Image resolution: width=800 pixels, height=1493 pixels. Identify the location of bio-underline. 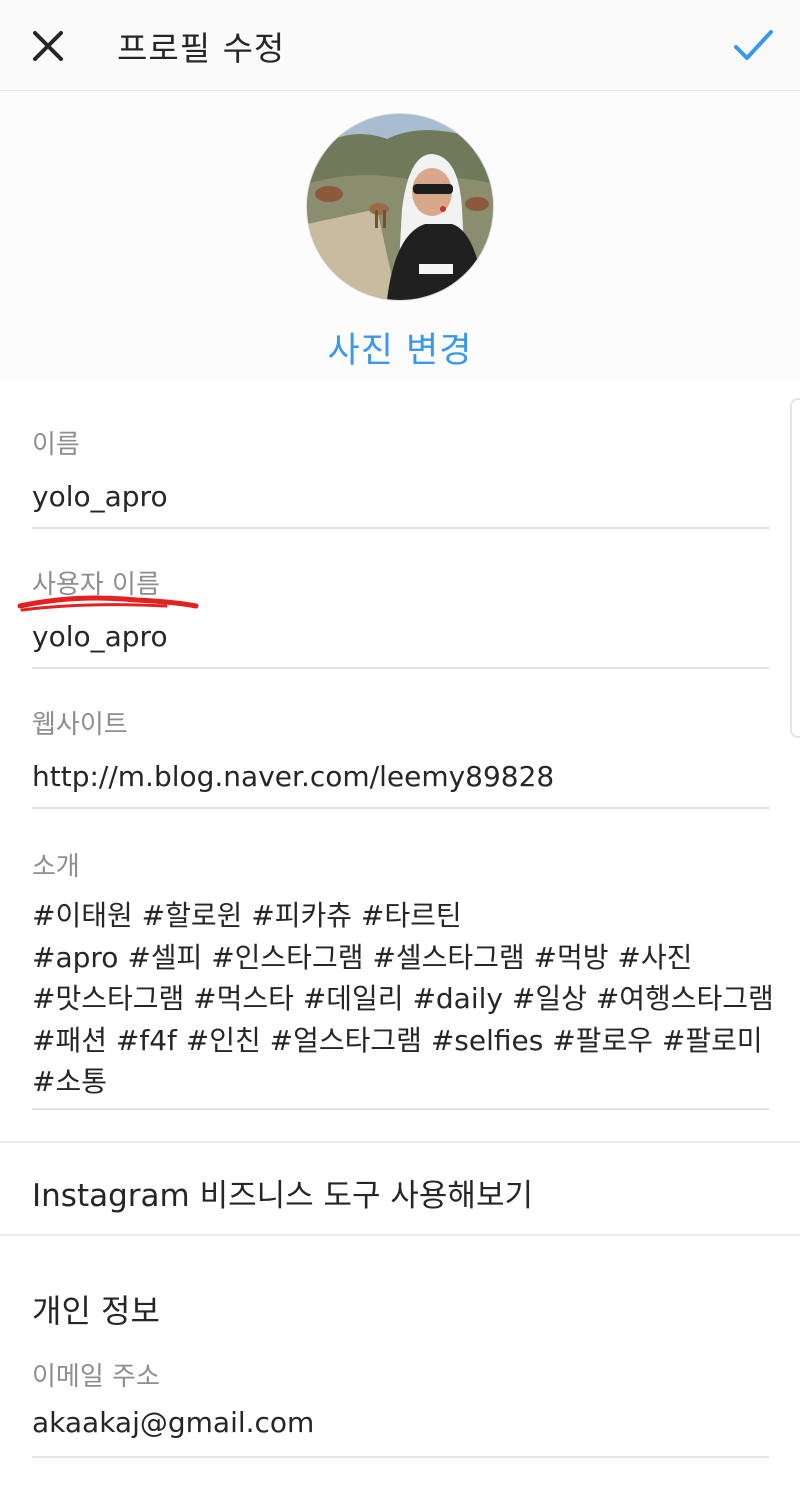
(400, 1109).